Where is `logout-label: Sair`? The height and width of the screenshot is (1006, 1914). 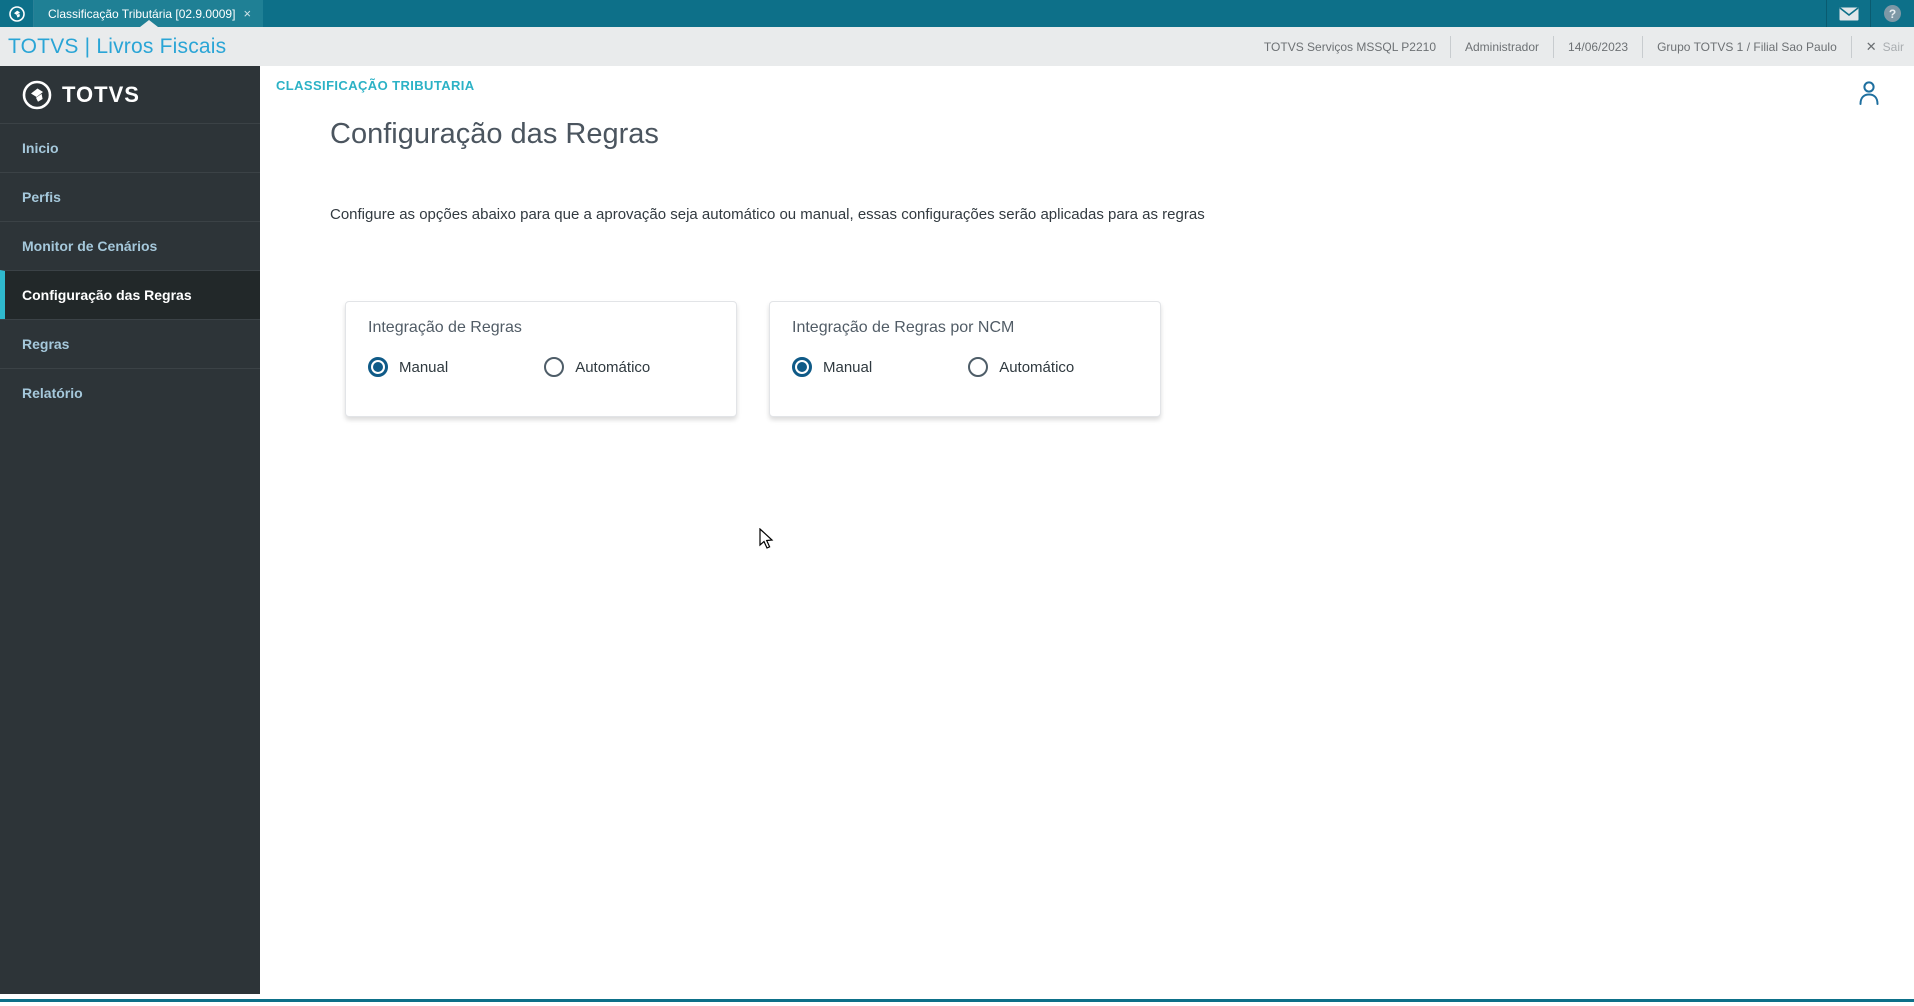 logout-label: Sair is located at coordinates (1893, 46).